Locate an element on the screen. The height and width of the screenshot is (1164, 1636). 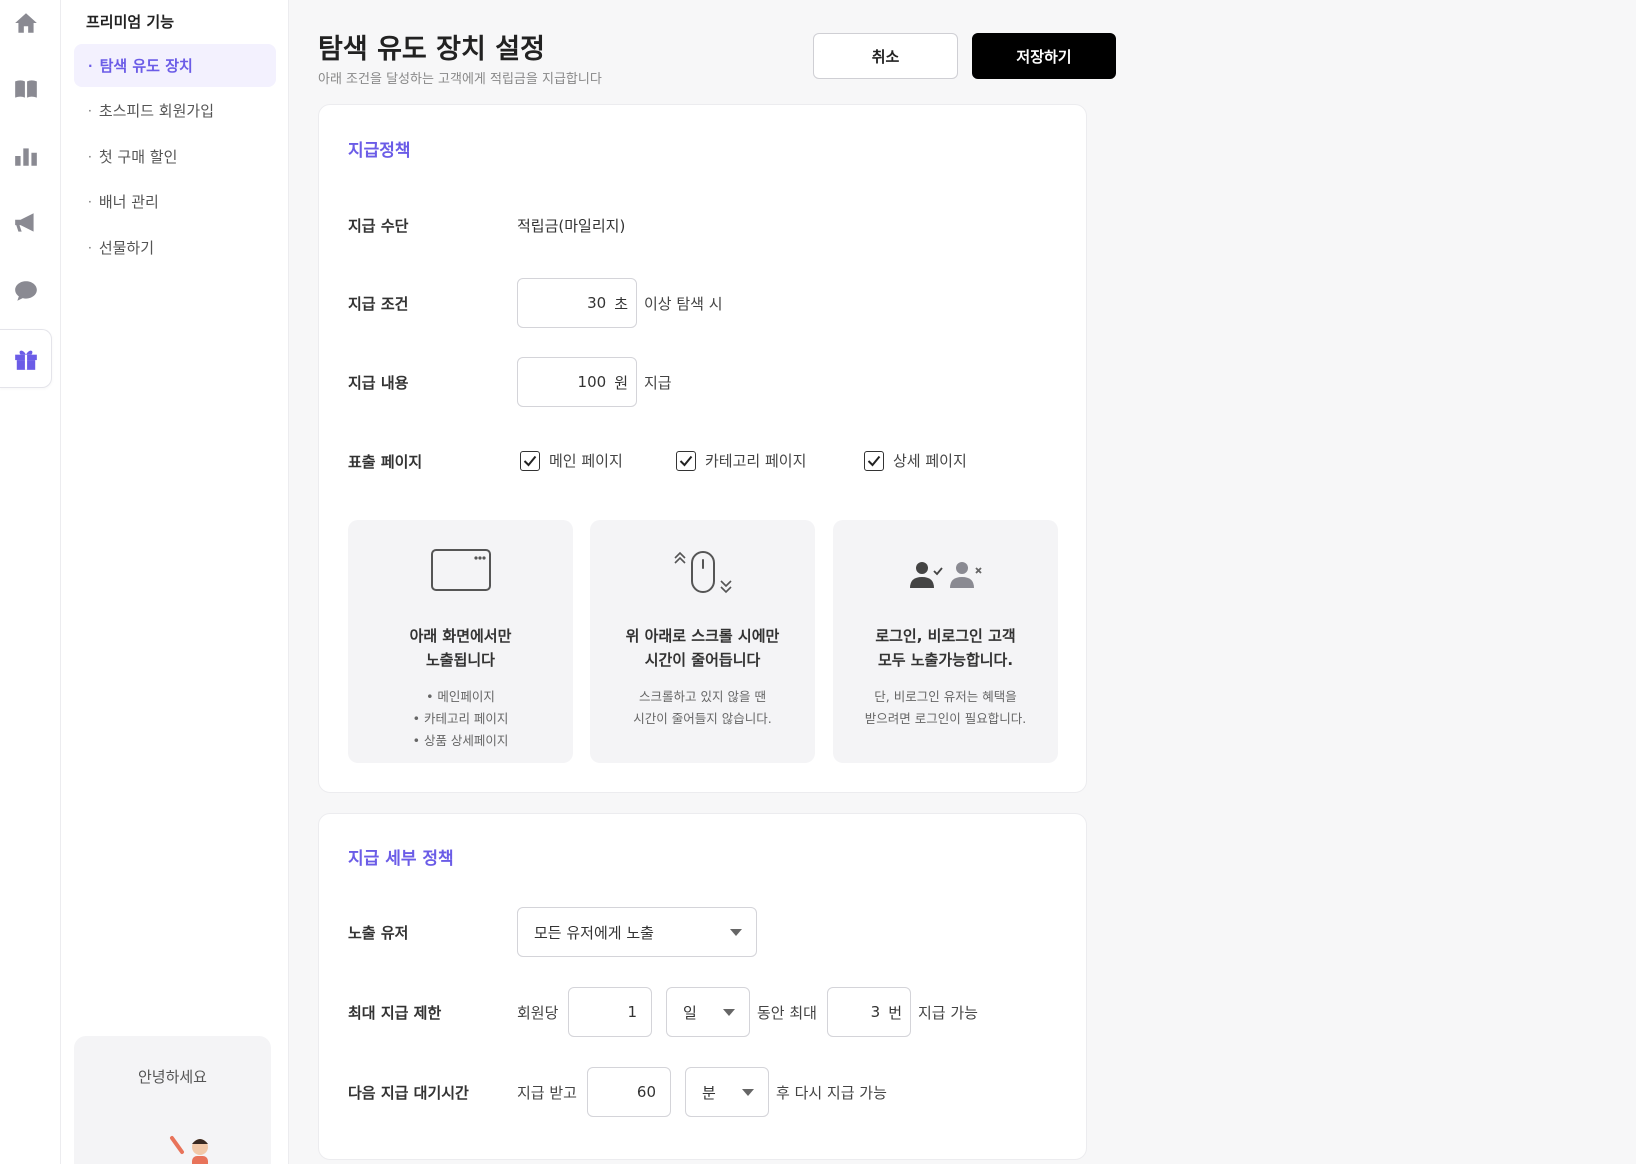
input-unit: 초 is located at coordinates (621, 303).